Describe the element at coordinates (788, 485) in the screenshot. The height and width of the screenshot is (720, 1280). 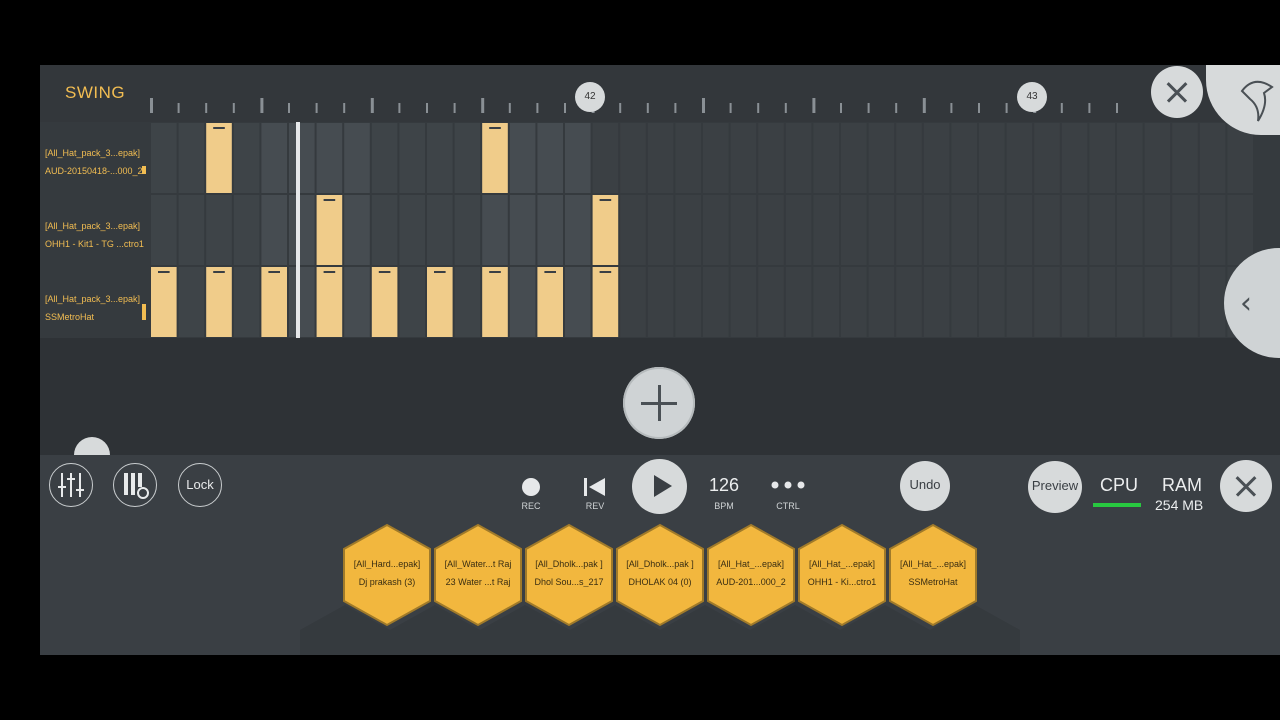
I see `ctrl-dots-icon` at that location.